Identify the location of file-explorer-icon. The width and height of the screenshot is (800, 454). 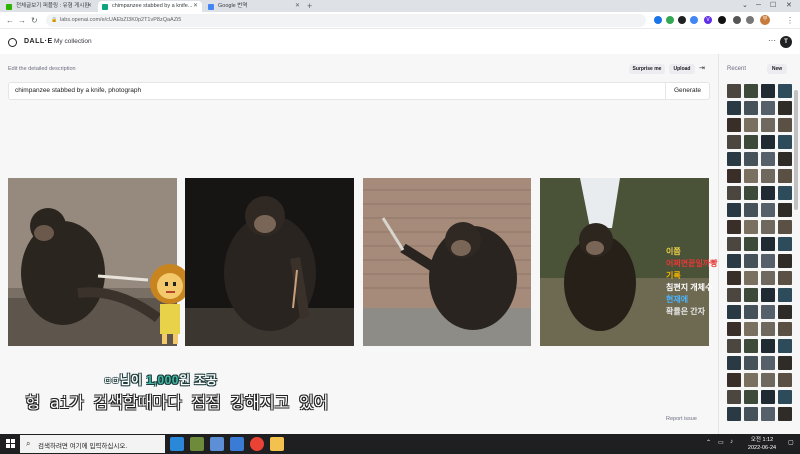
(277, 444).